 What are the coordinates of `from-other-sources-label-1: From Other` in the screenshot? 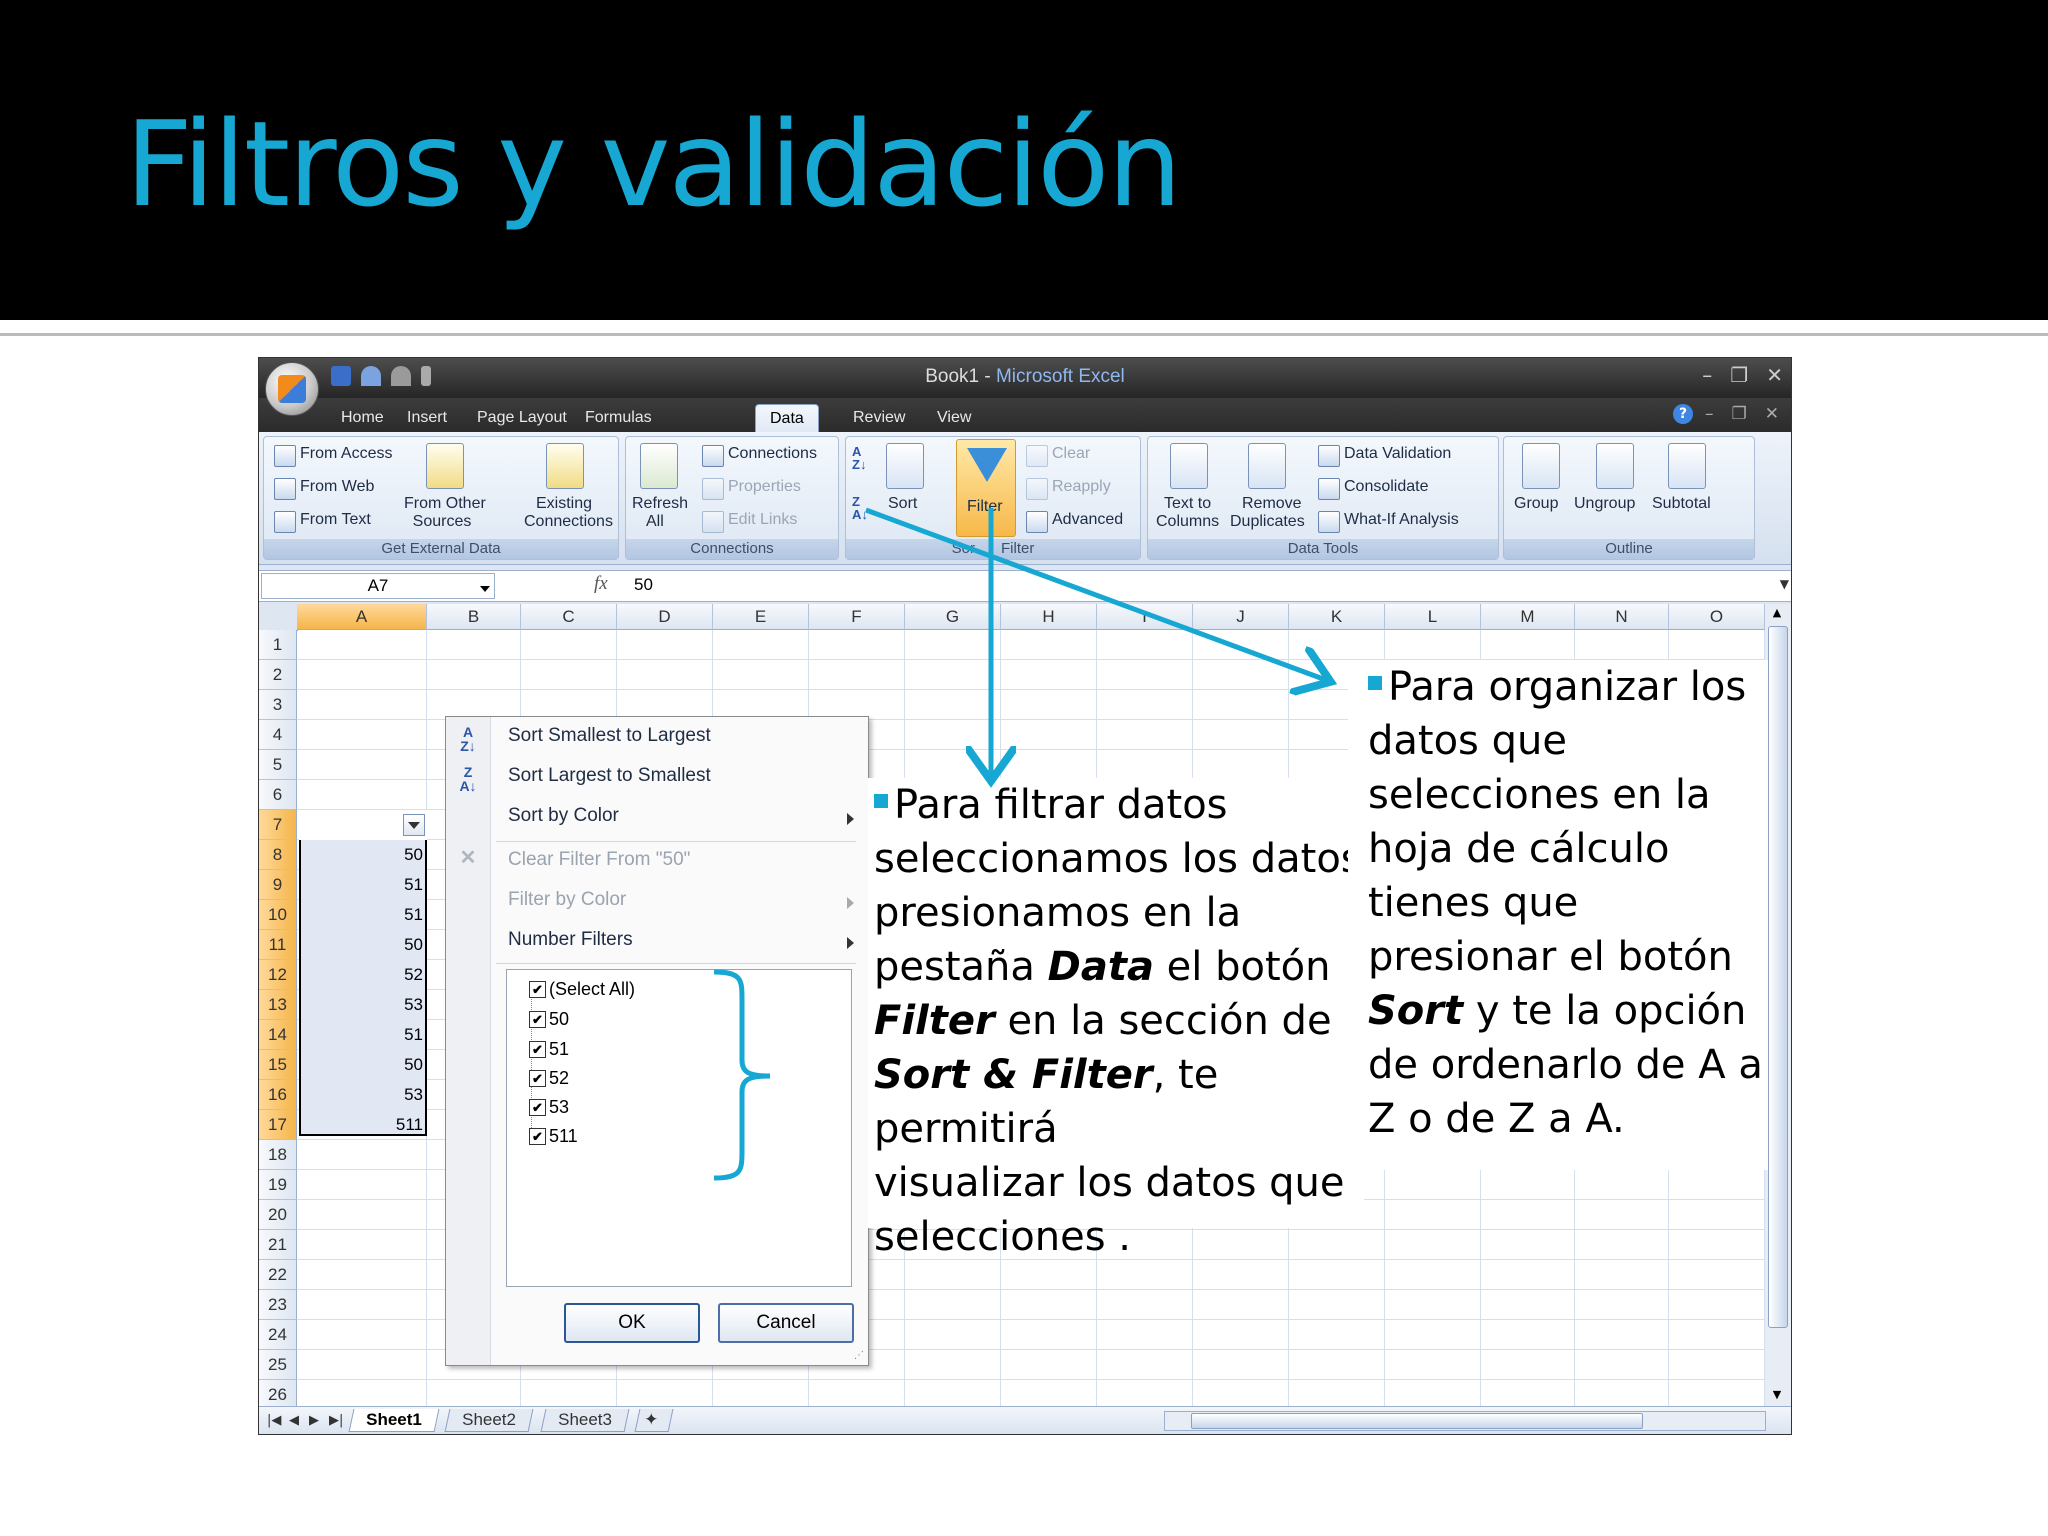 It's located at (445, 504).